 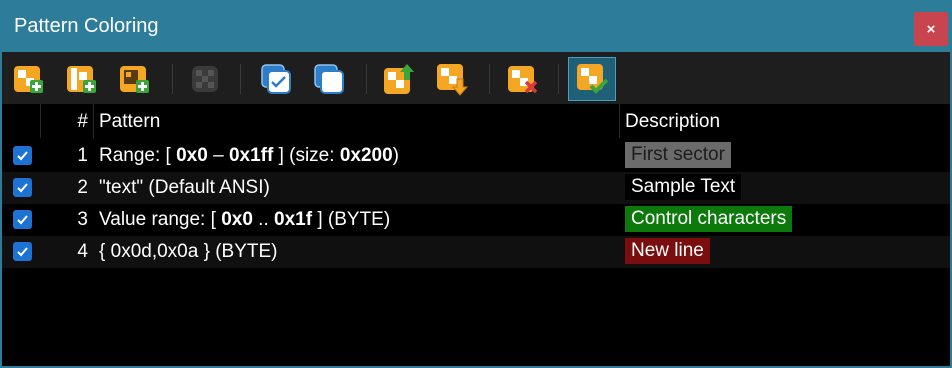 I want to click on move-up-button, so click(x=399, y=79).